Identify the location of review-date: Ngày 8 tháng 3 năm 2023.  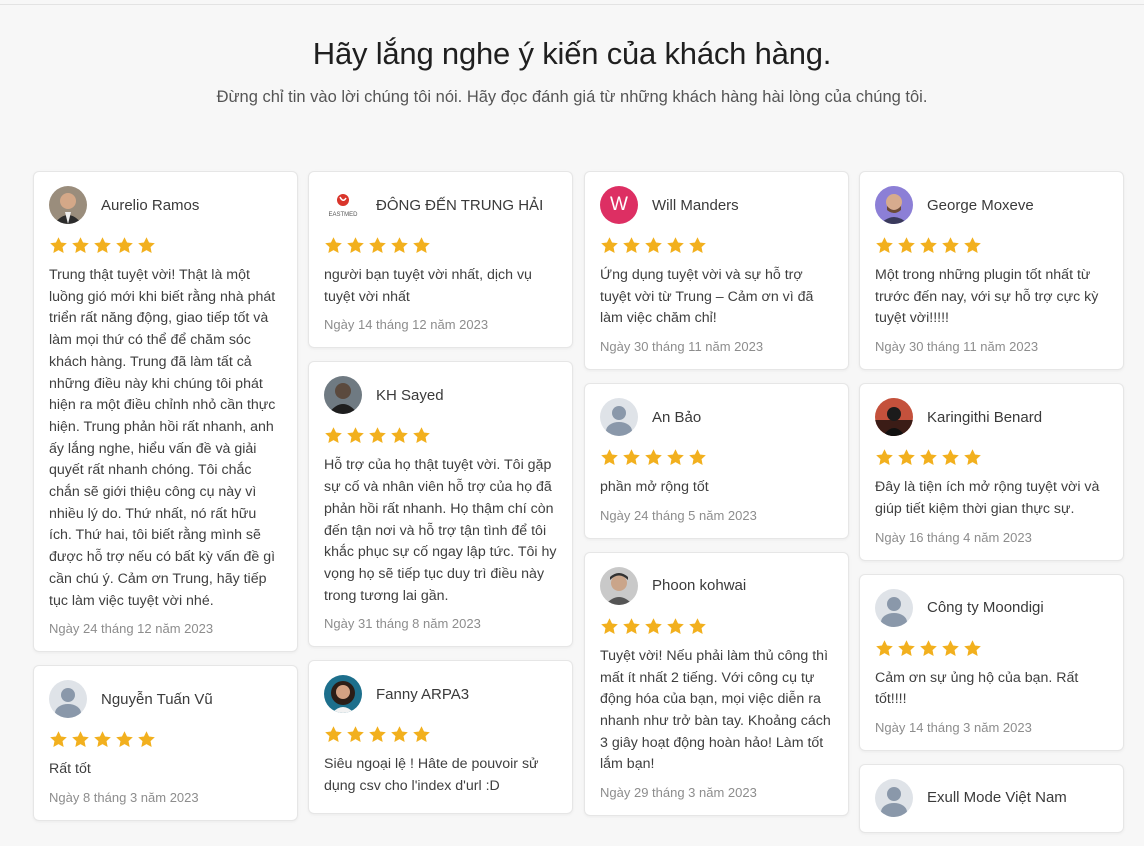
(124, 797).